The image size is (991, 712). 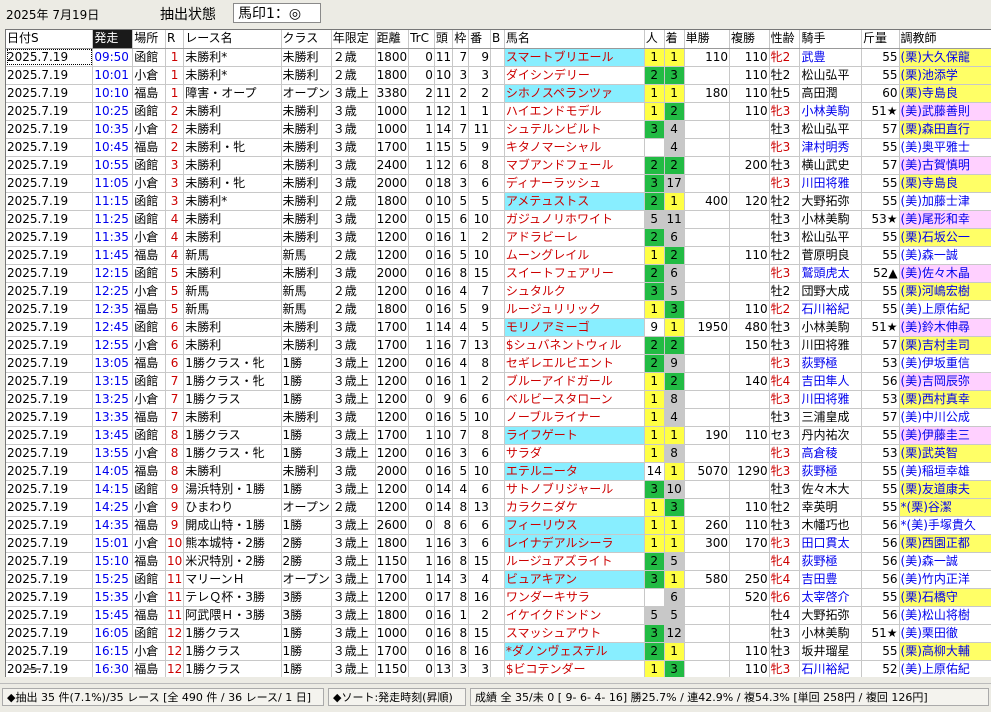 I want to click on column-header-16: 単勝, so click(x=707, y=39).